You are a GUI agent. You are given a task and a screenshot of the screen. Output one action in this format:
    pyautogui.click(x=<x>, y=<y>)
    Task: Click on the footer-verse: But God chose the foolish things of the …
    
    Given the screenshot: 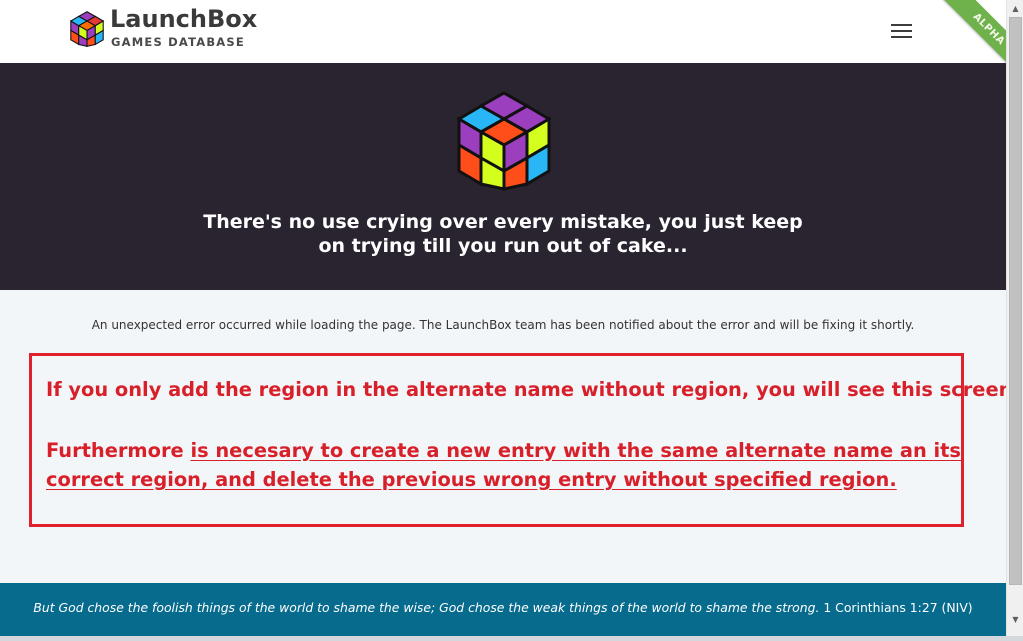 What is the action you would take?
    pyautogui.click(x=503, y=607)
    